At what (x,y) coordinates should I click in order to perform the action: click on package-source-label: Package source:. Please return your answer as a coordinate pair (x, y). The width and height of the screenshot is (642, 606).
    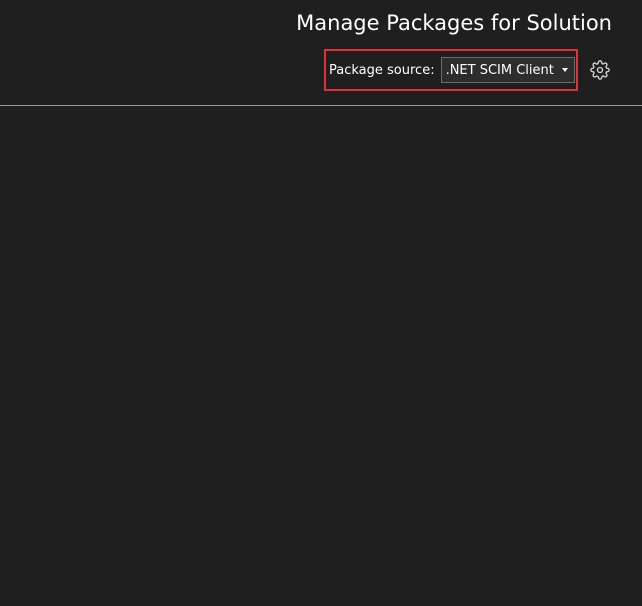
    Looking at the image, I should click on (382, 70).